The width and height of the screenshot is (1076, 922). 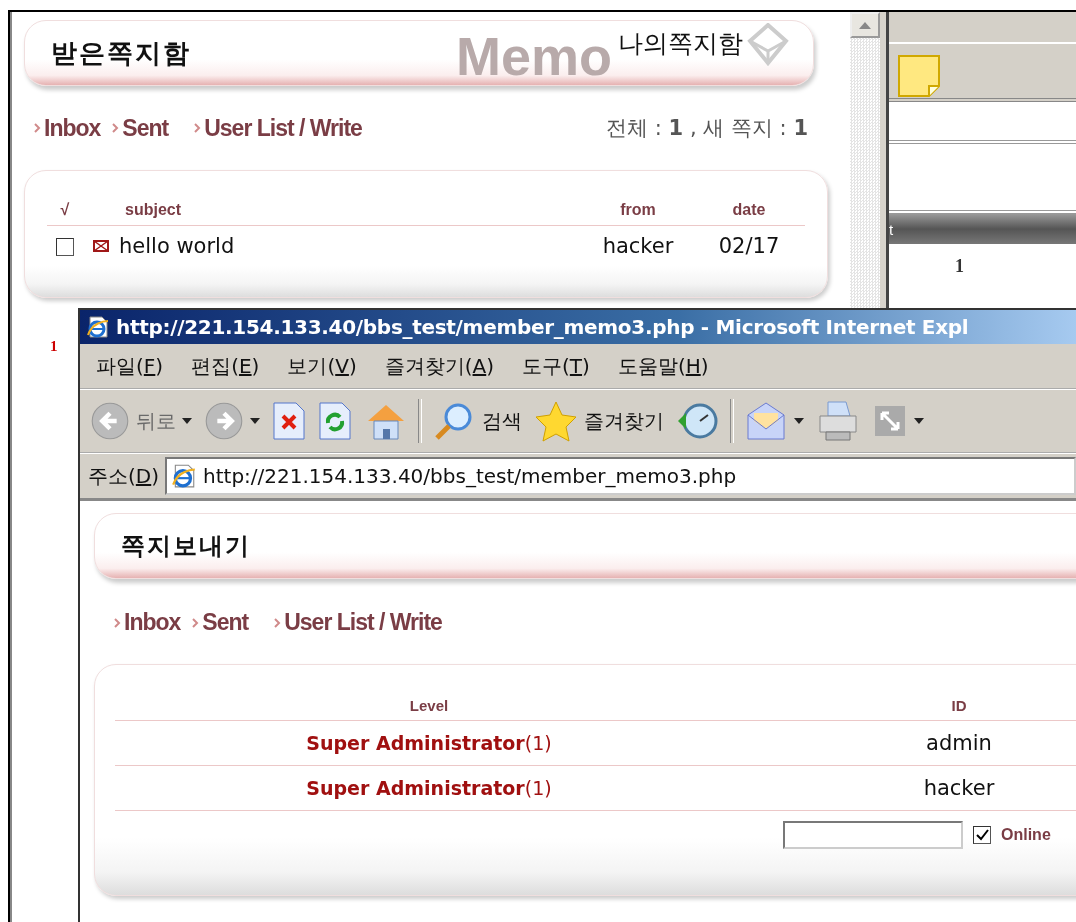 I want to click on printer-icon, so click(x=838, y=421).